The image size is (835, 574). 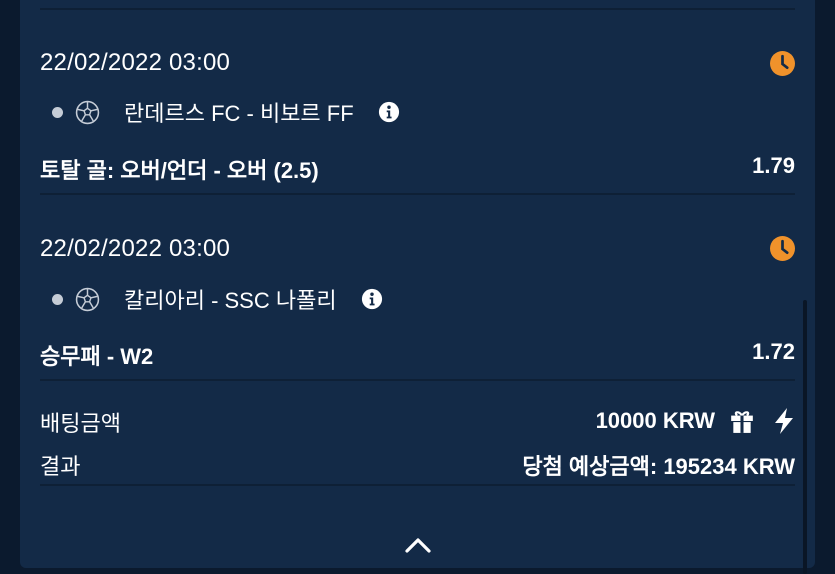 I want to click on stake-row: 10000 KRW, so click(x=695, y=421).